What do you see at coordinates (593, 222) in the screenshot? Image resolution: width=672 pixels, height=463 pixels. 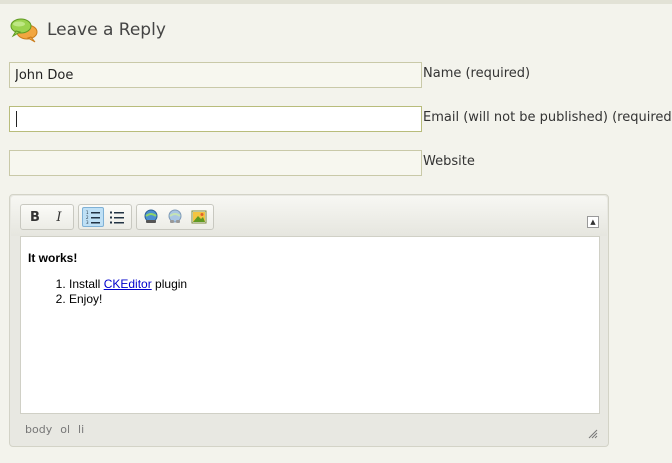 I see `collapse-toolbar-icon: ▲` at bounding box center [593, 222].